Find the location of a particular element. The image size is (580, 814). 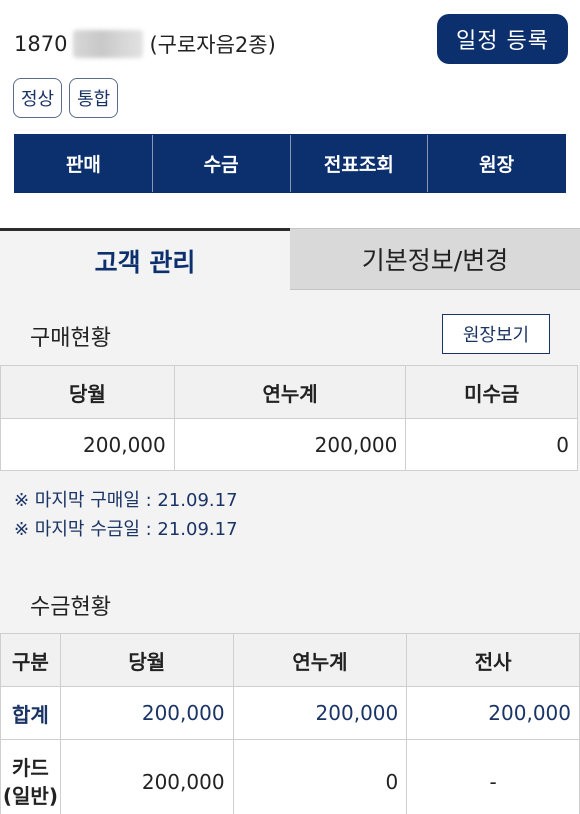

table-row: 카드 (일반) 200,000 0 - is located at coordinates (290, 776).